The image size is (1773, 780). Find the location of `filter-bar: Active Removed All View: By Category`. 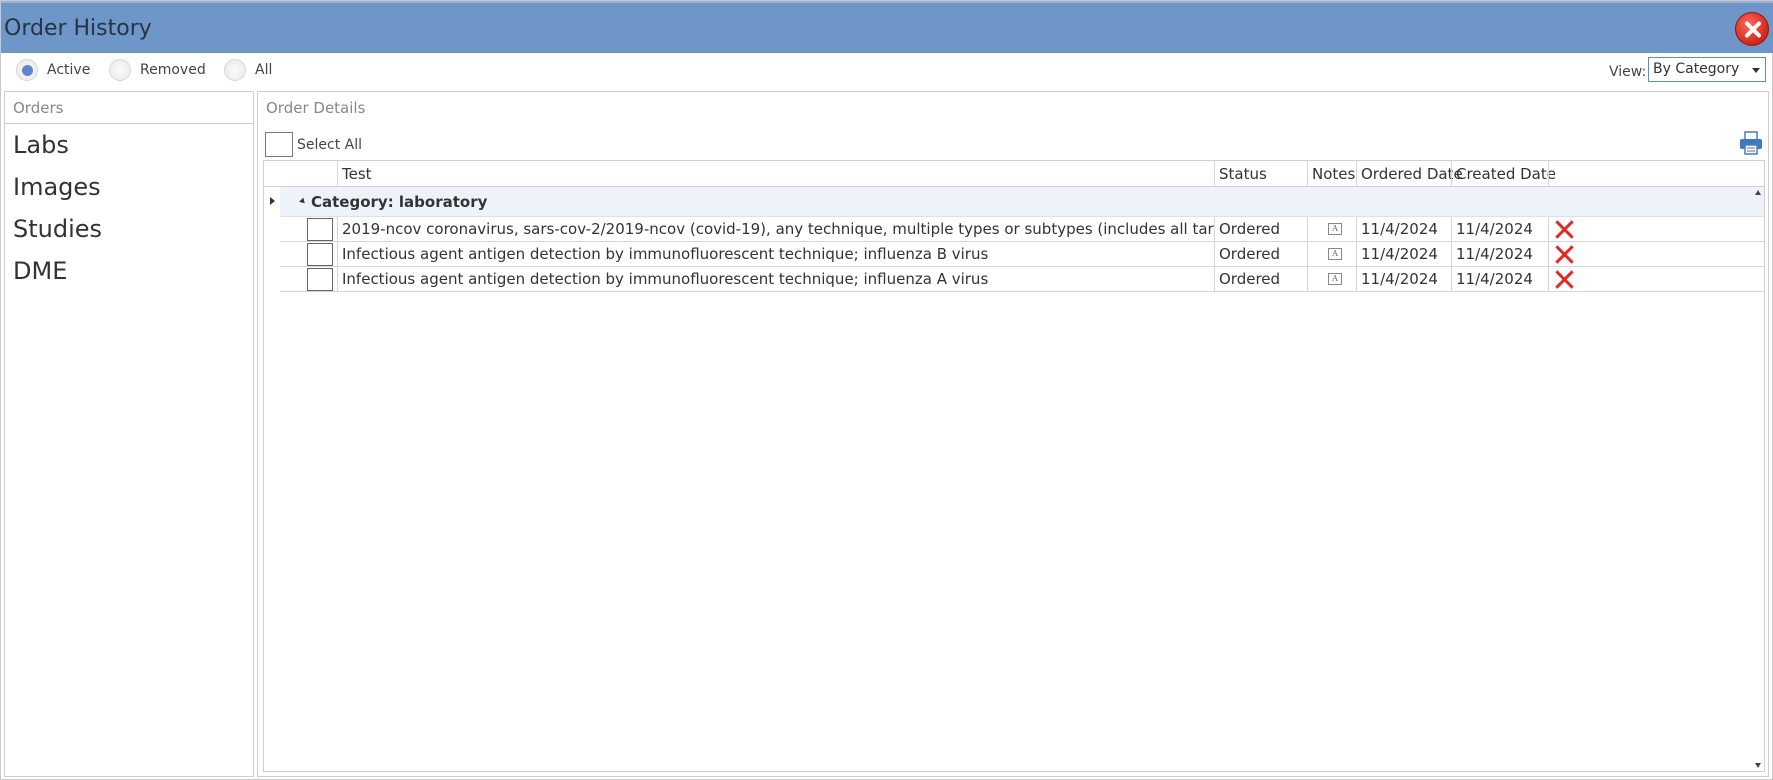

filter-bar: Active Removed All View: By Category is located at coordinates (887, 71).